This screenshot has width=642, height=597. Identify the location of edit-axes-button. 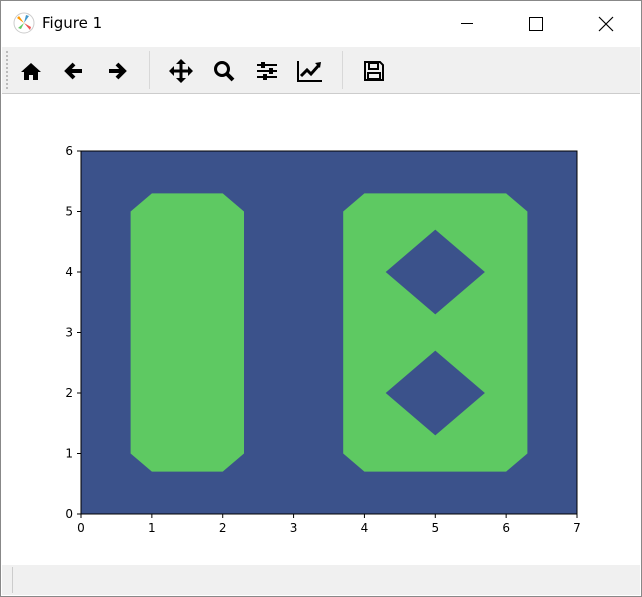
(310, 71).